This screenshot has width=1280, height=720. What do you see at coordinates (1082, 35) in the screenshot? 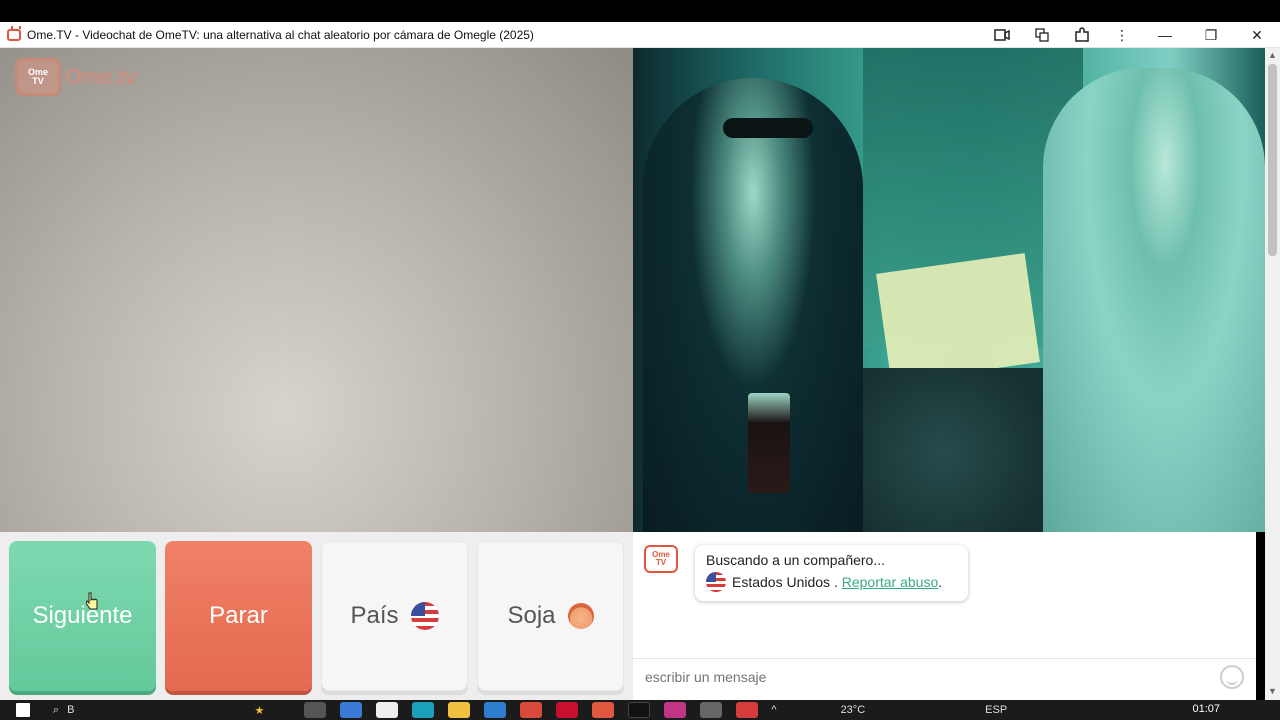
I see `extensions-icon` at bounding box center [1082, 35].